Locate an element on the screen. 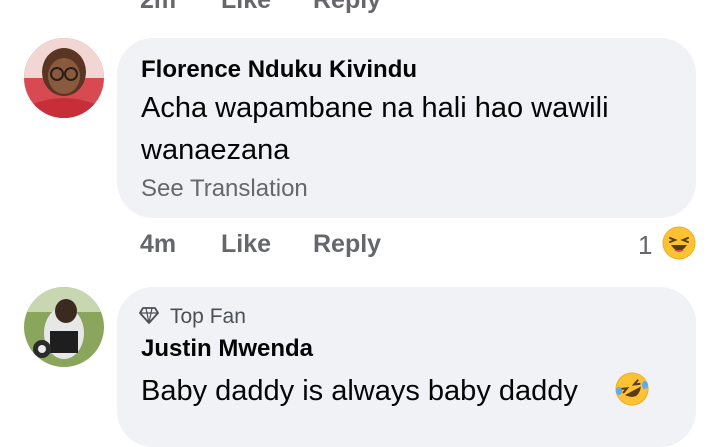 The image size is (720, 447). comment-author: Justin Mwenda is located at coordinates (227, 349).